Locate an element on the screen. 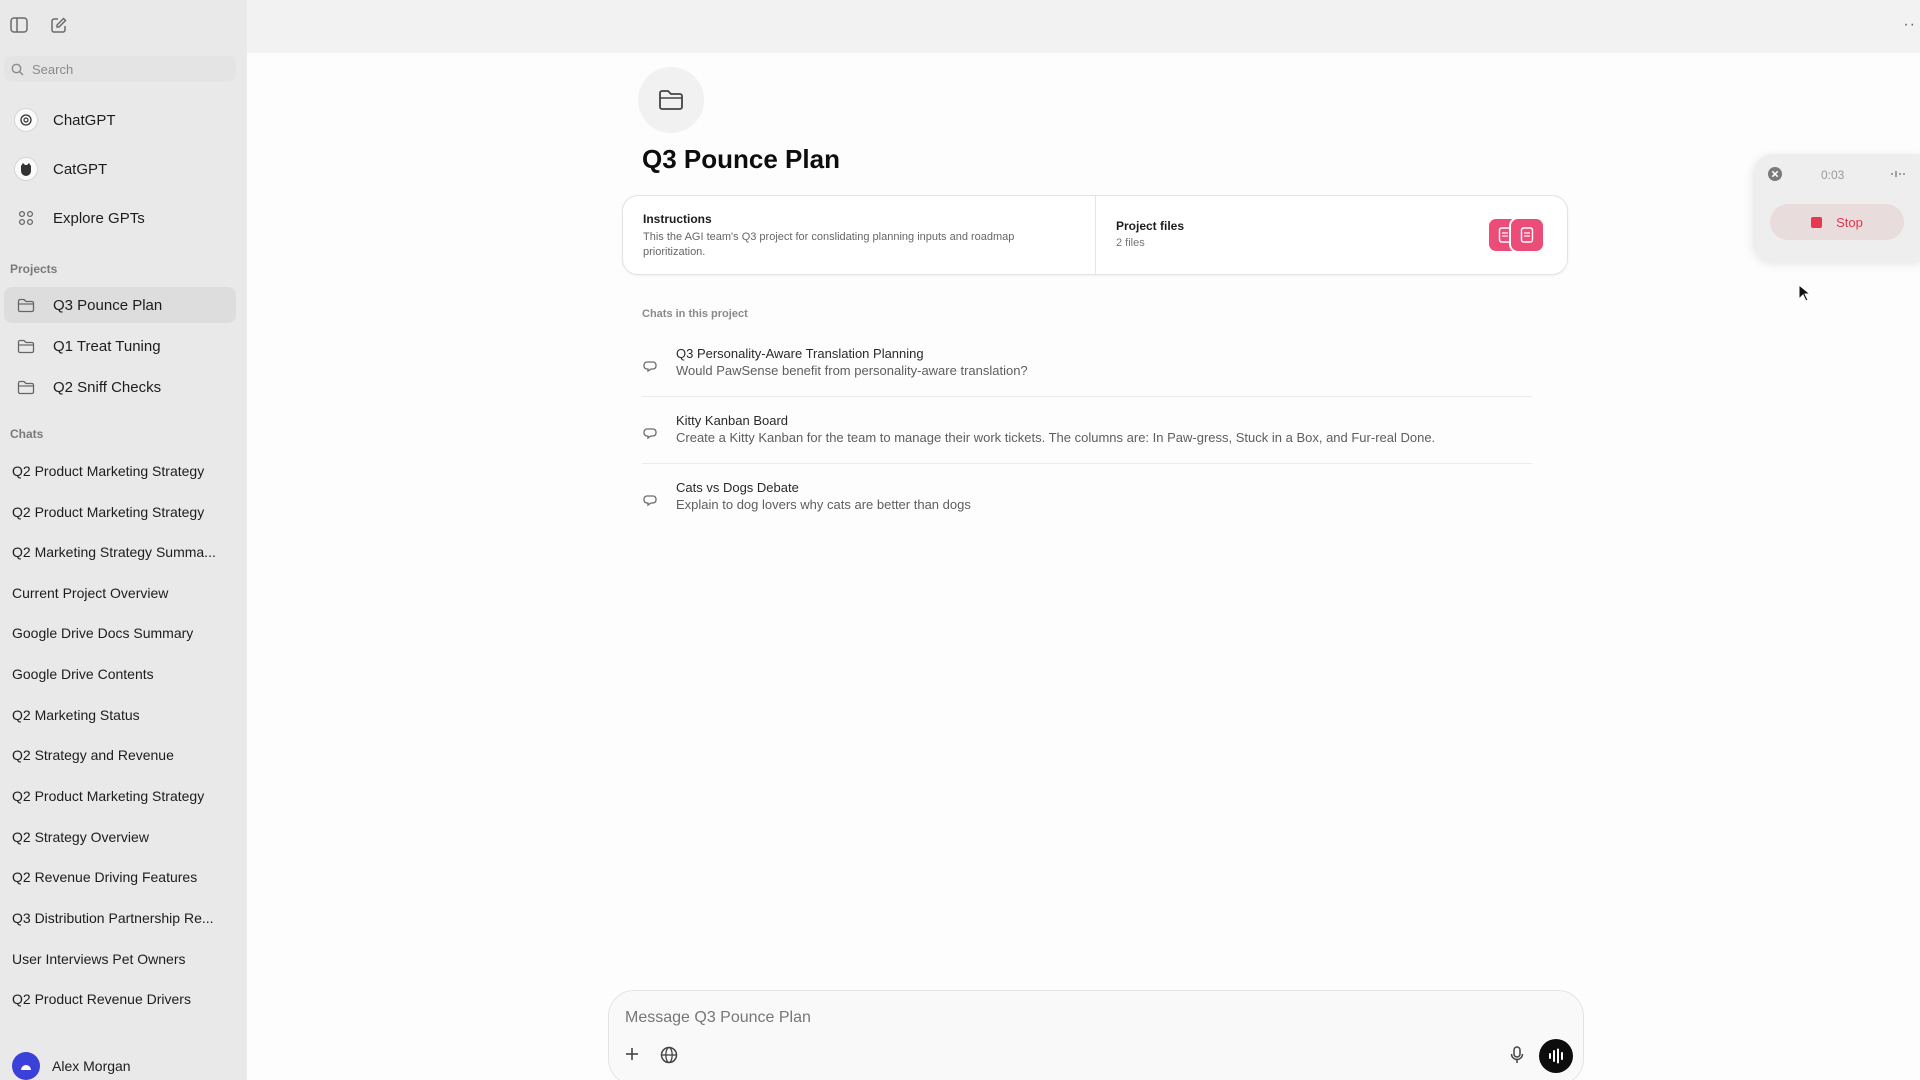  sidebar-item-explore-gpts: Explore GPTs is located at coordinates (120, 218).